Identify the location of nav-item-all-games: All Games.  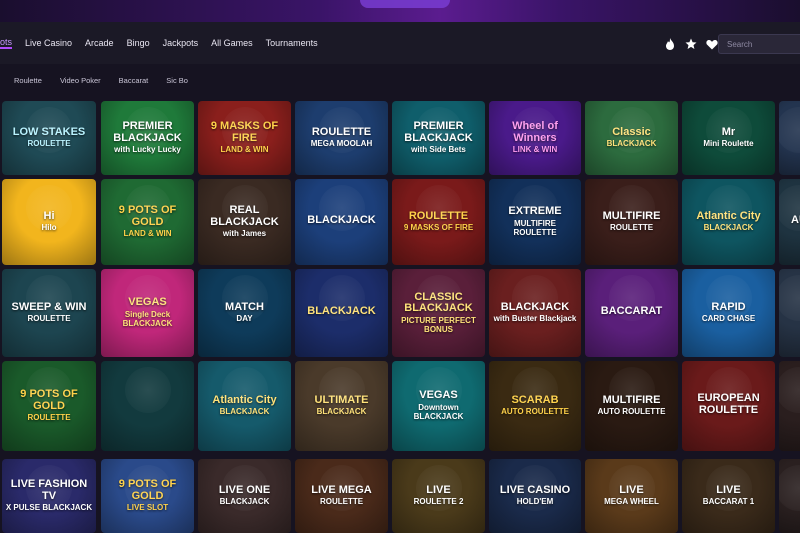
(232, 43).